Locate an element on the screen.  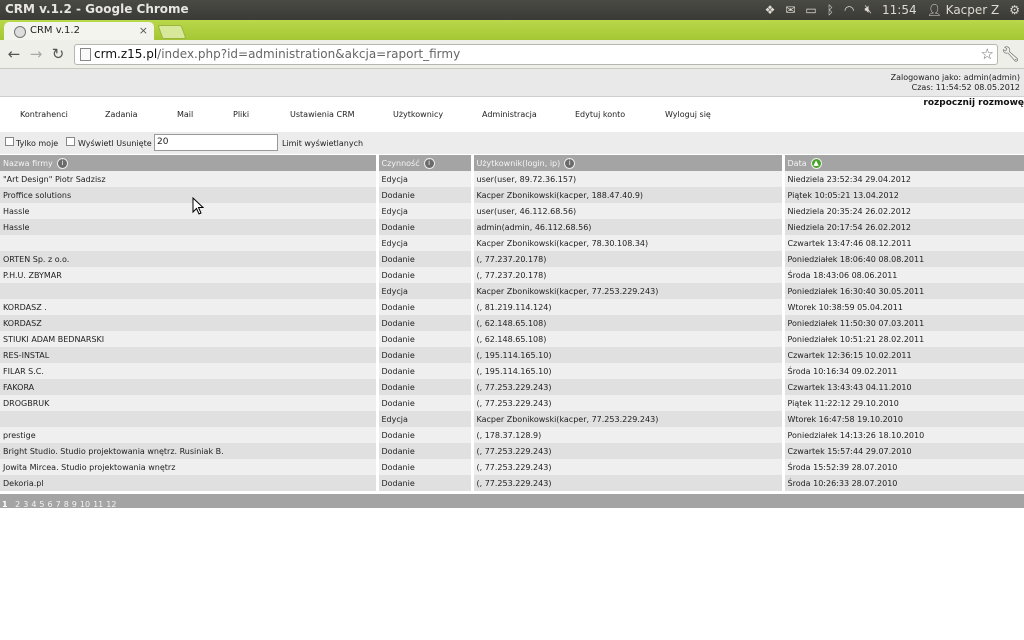
page-link-current: 1 is located at coordinates (5, 504).